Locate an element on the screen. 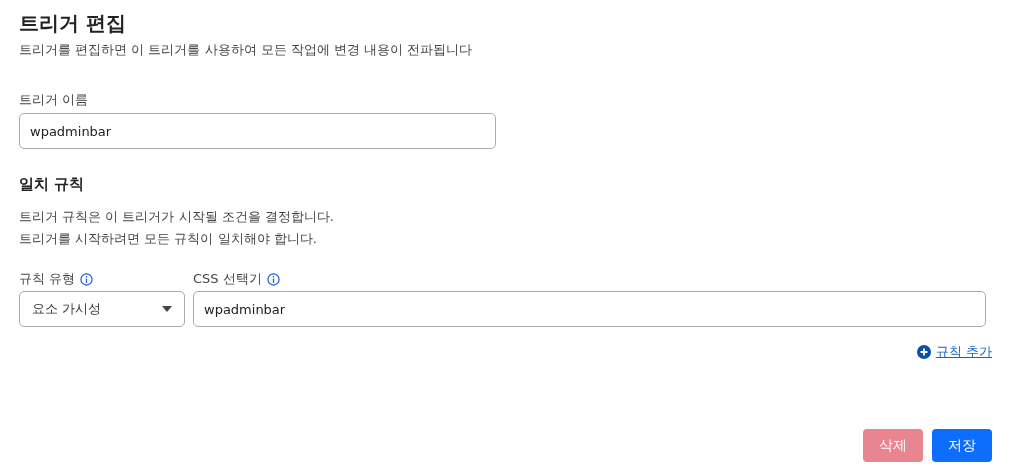 The width and height of the screenshot is (1024, 476). field-label: 규칙 유형 is located at coordinates (47, 279).